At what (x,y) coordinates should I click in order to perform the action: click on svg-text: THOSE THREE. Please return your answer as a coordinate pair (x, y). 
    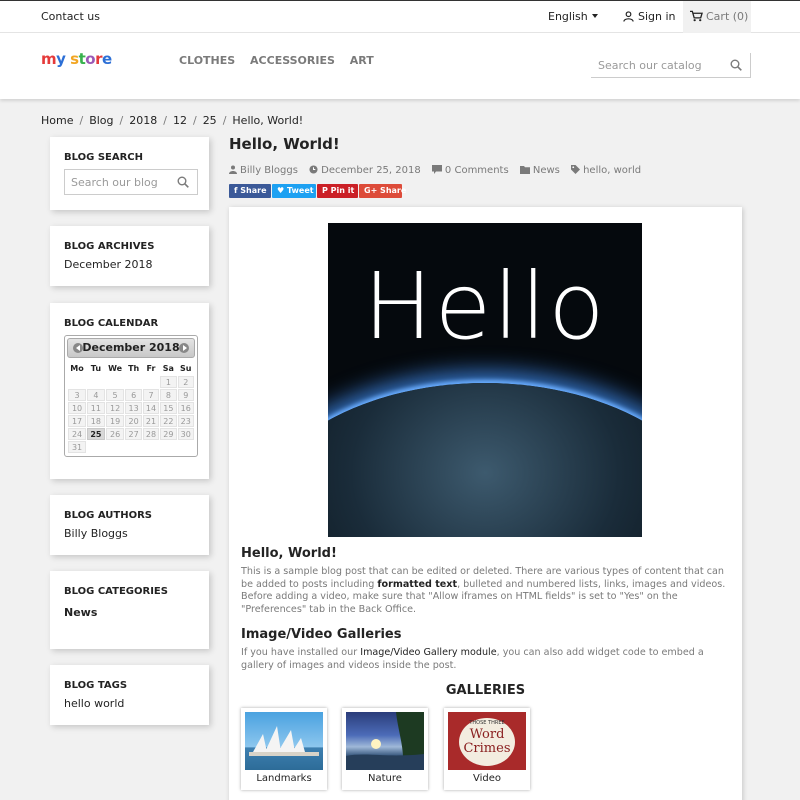
    Looking at the image, I should click on (486, 723).